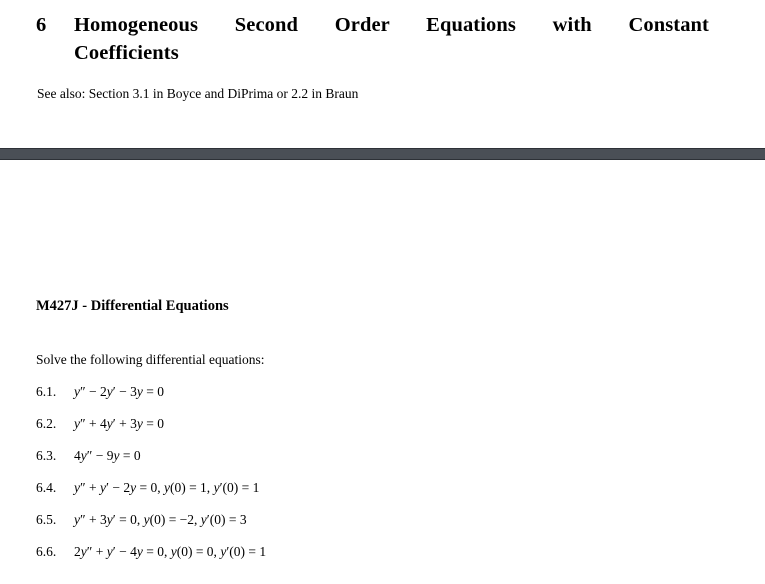 Image resolution: width=765 pixels, height=584 pixels. Describe the element at coordinates (41, 25) in the screenshot. I see `section-number: 6` at that location.